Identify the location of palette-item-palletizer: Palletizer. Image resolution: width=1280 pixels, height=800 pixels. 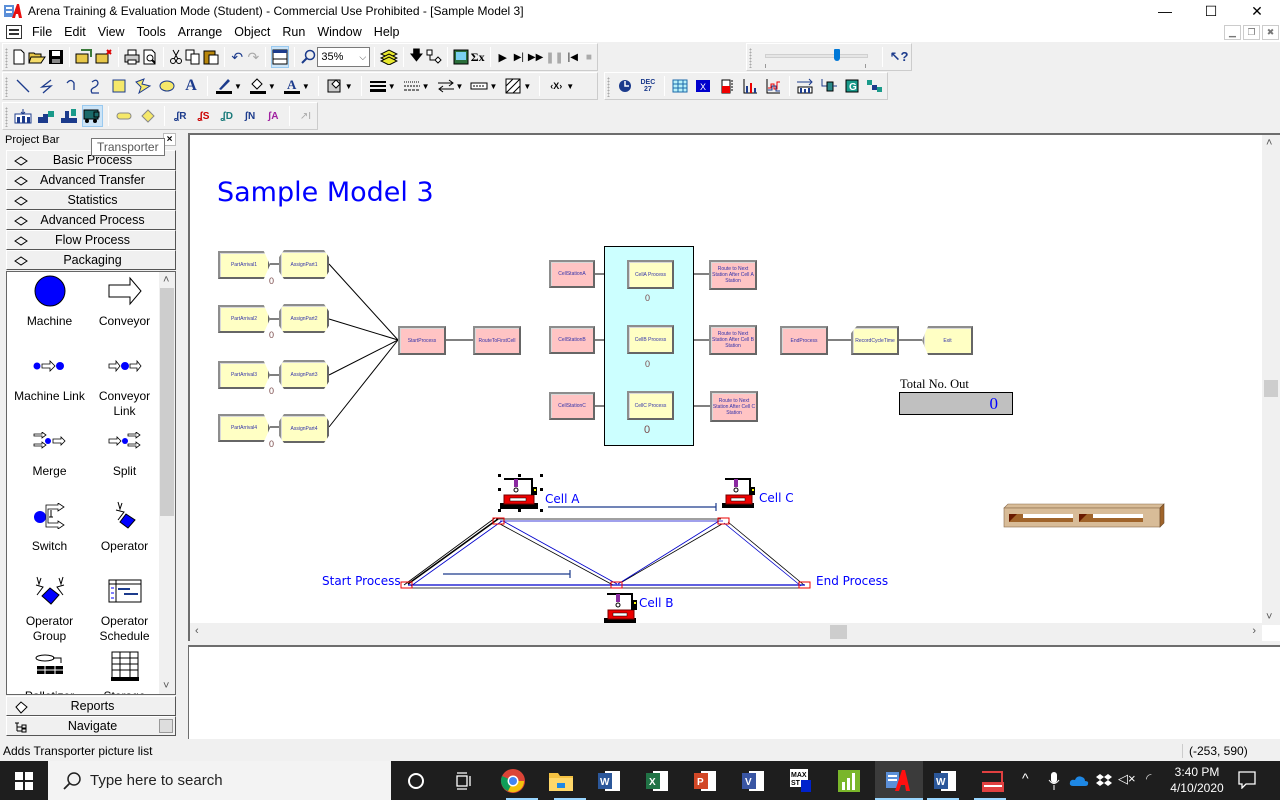
(49, 671).